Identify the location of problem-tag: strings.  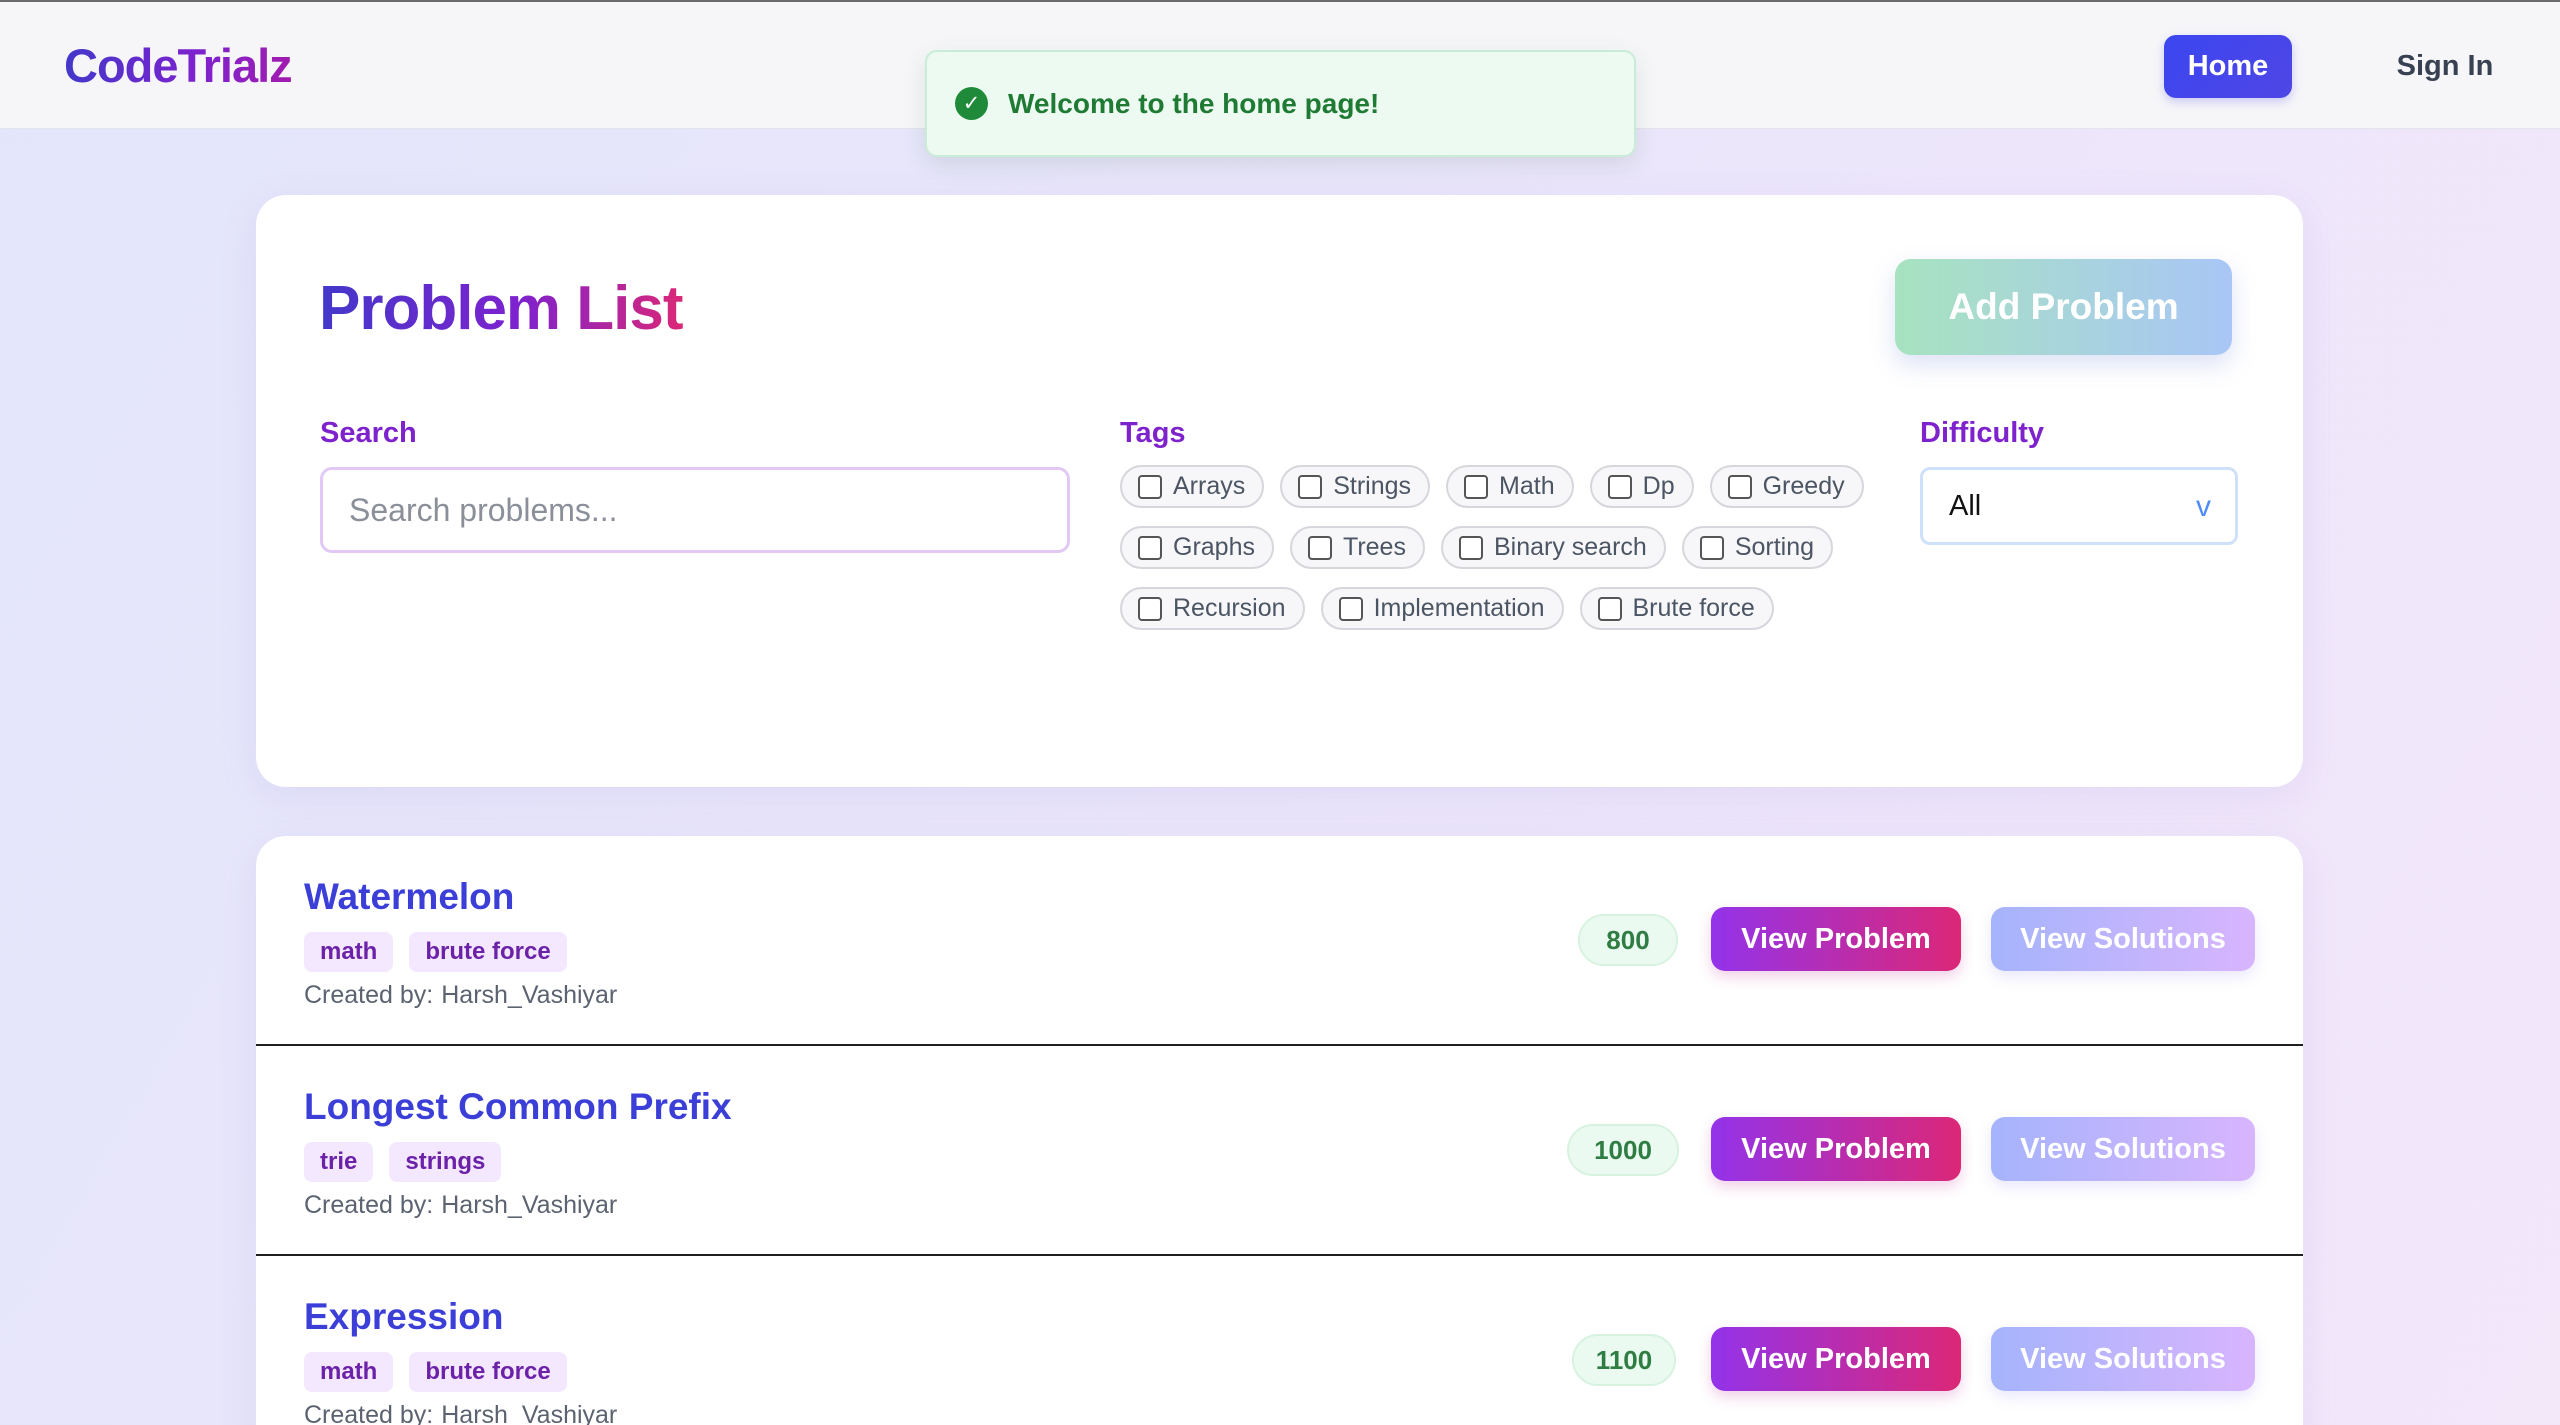
(445, 1162).